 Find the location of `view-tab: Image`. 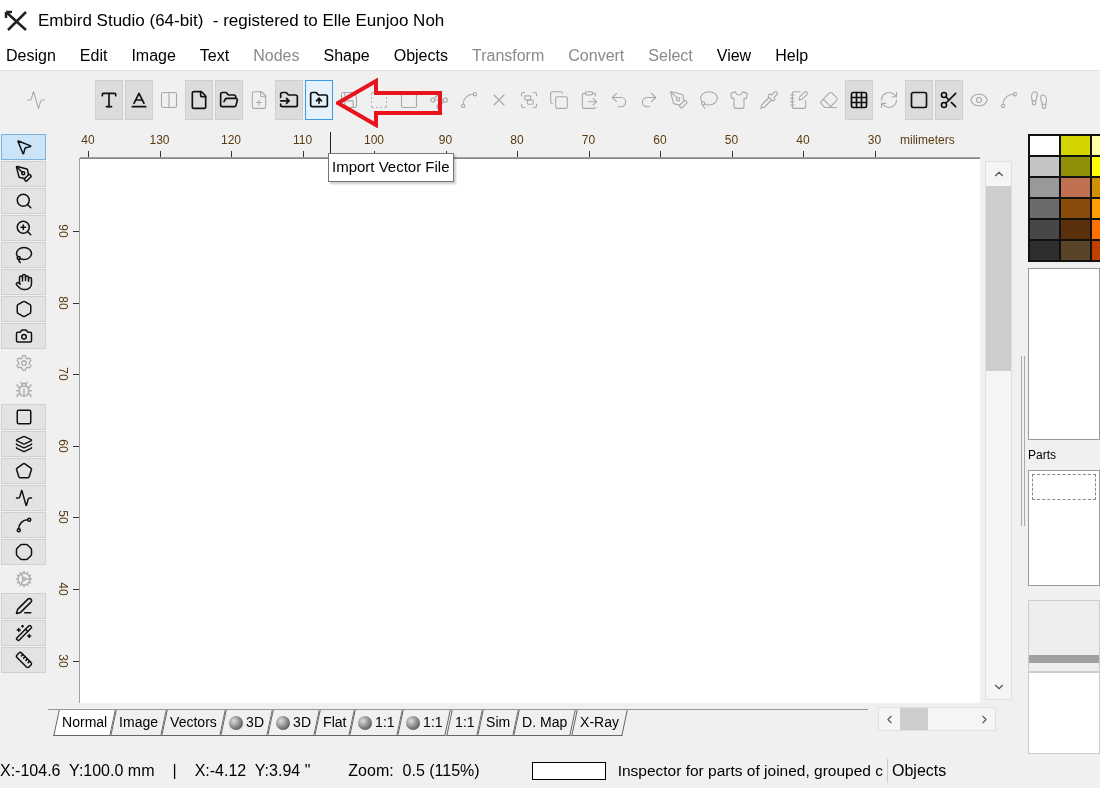

view-tab: Image is located at coordinates (138, 723).